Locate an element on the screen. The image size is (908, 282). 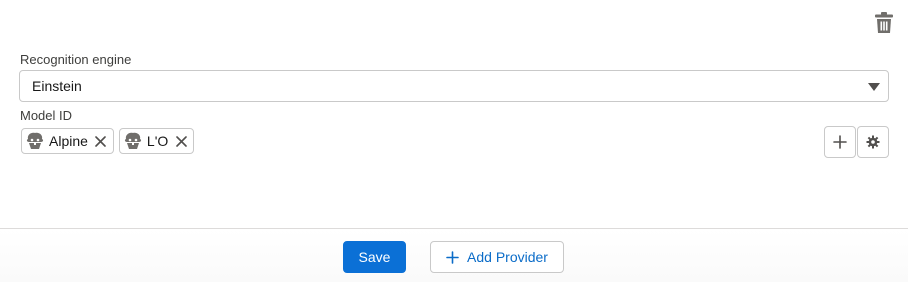
model-id-pill-list: Alpine L'O is located at coordinates (108, 141).